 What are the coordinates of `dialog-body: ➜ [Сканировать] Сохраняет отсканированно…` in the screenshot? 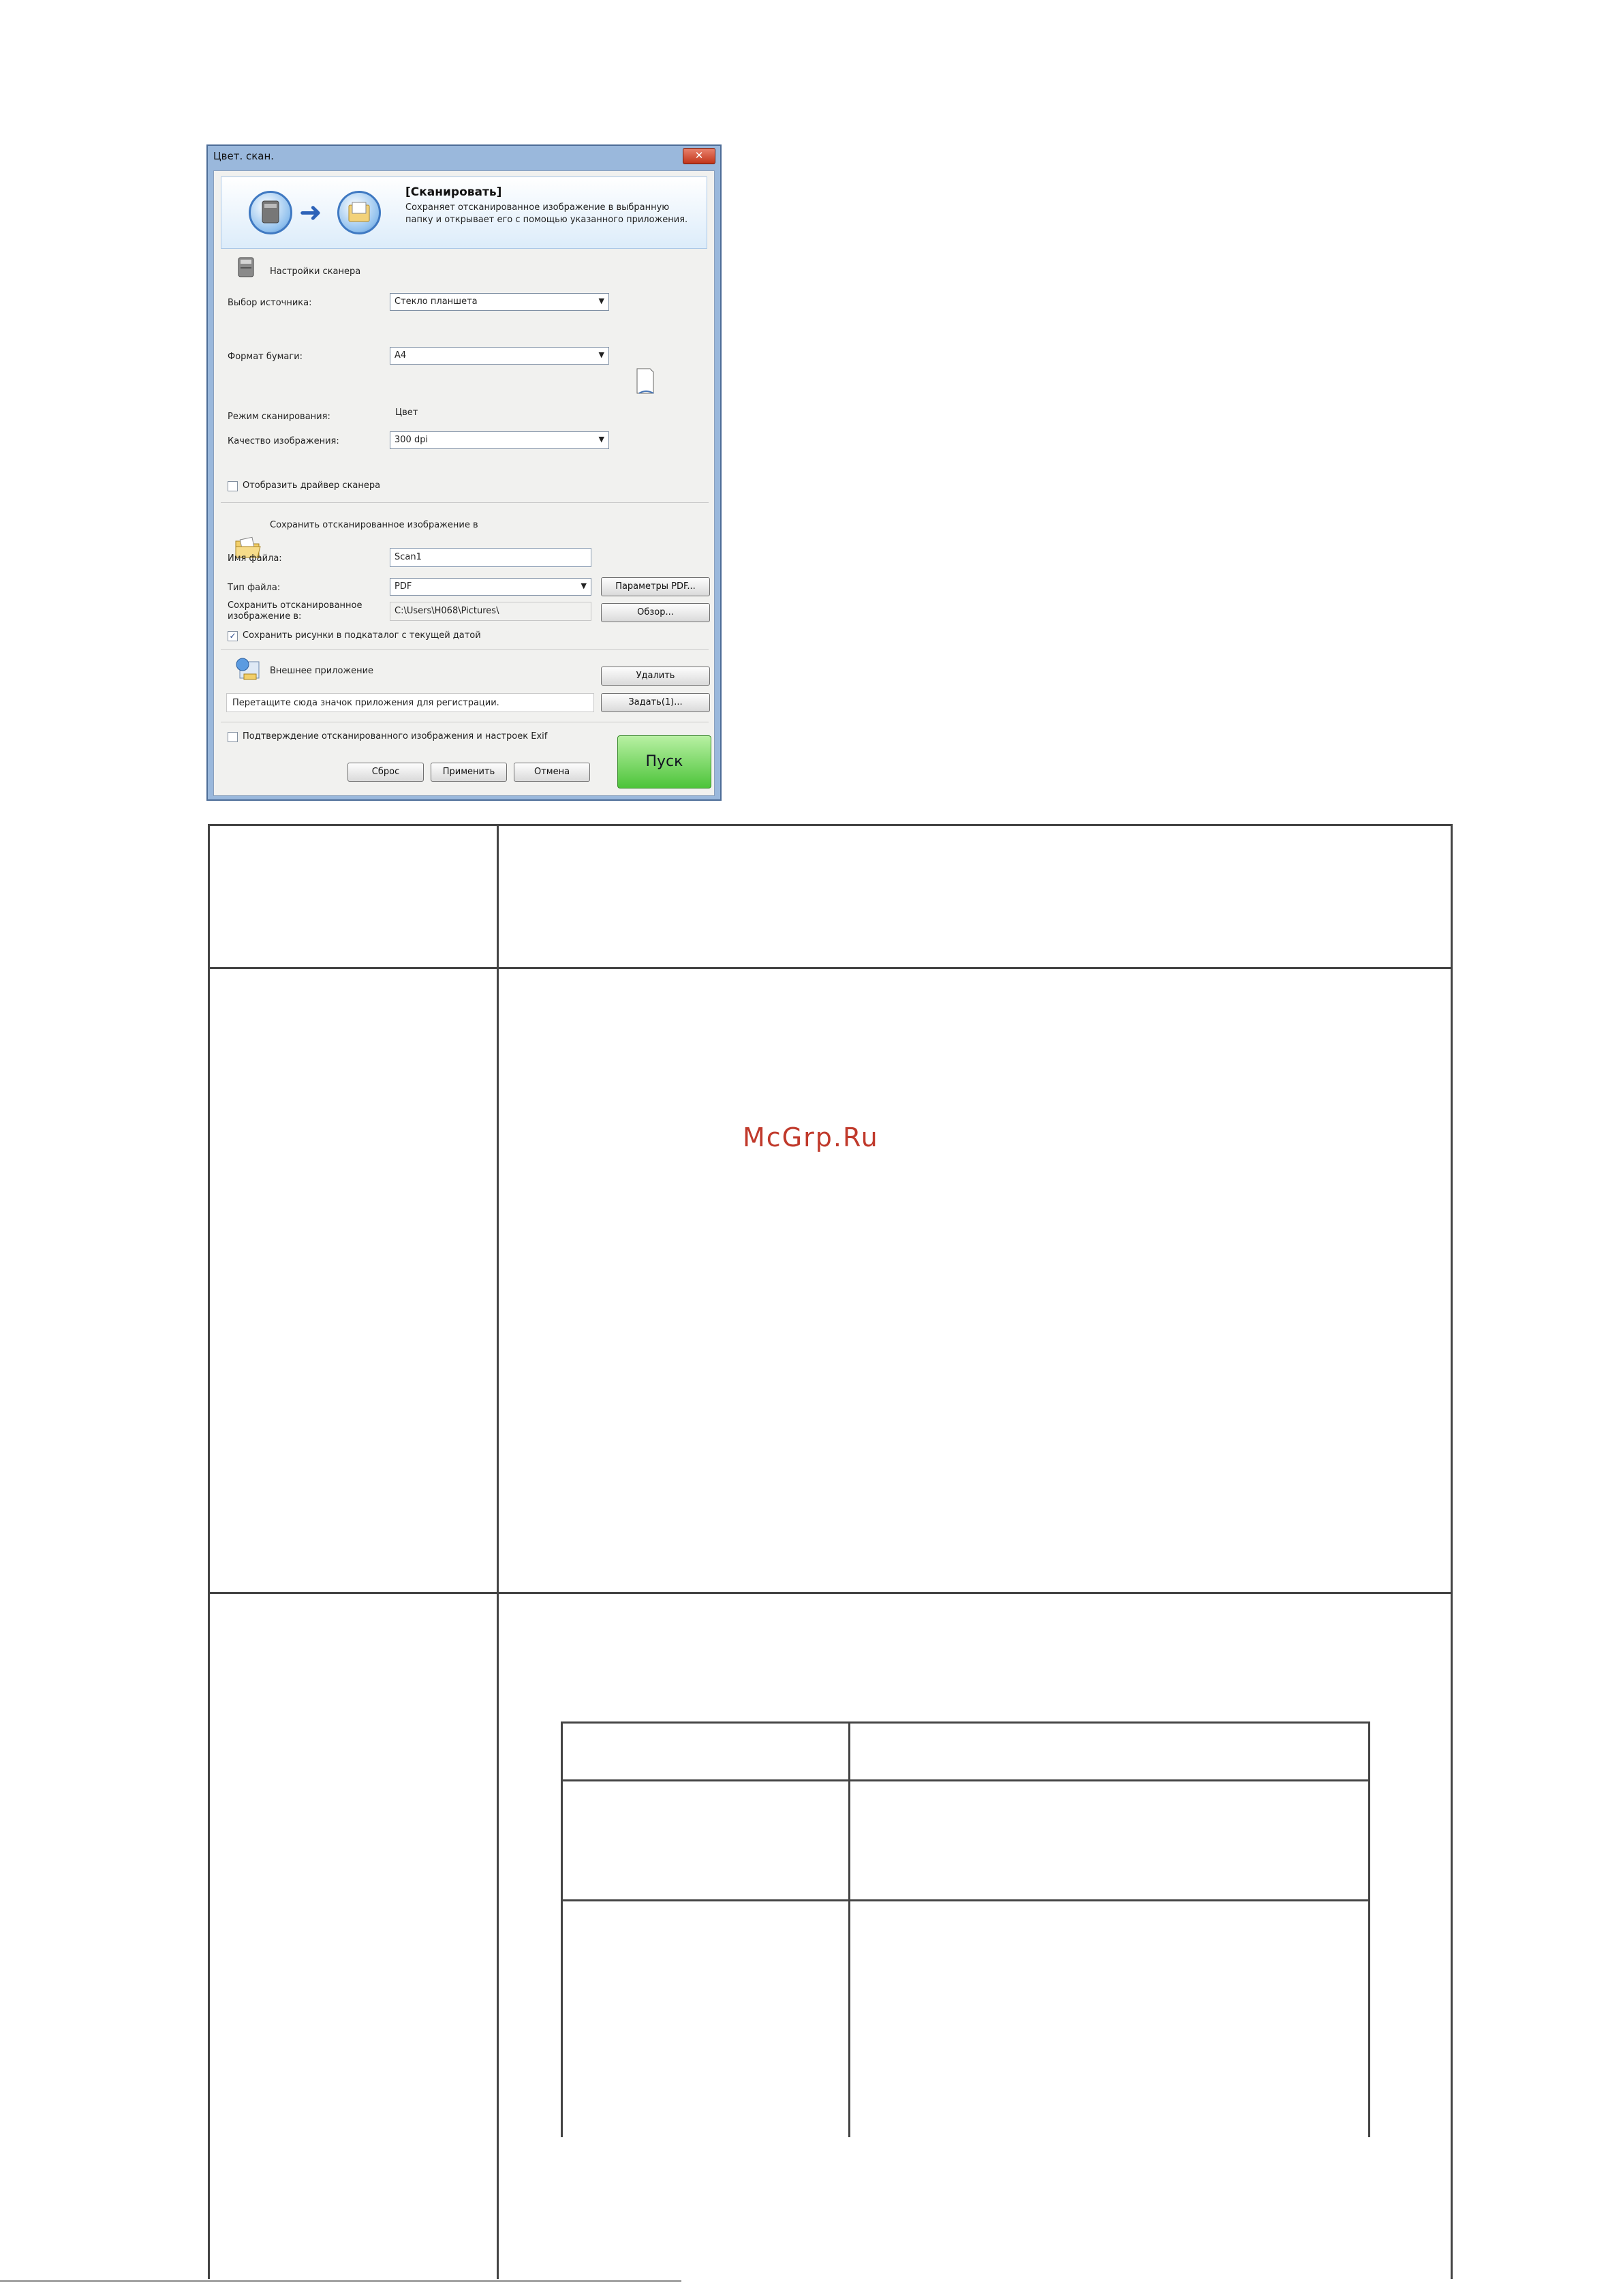 It's located at (464, 483).